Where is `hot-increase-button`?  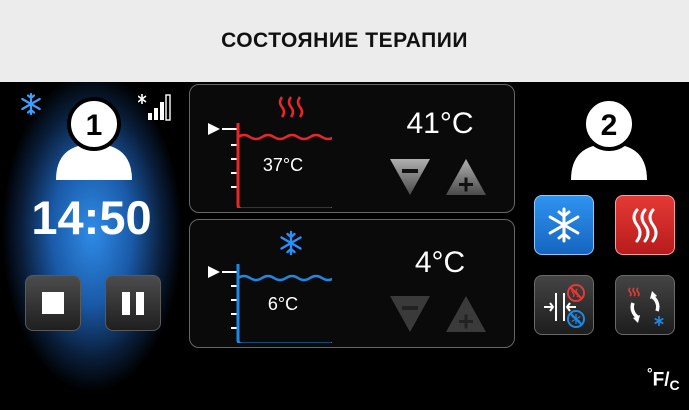 hot-increase-button is located at coordinates (466, 177).